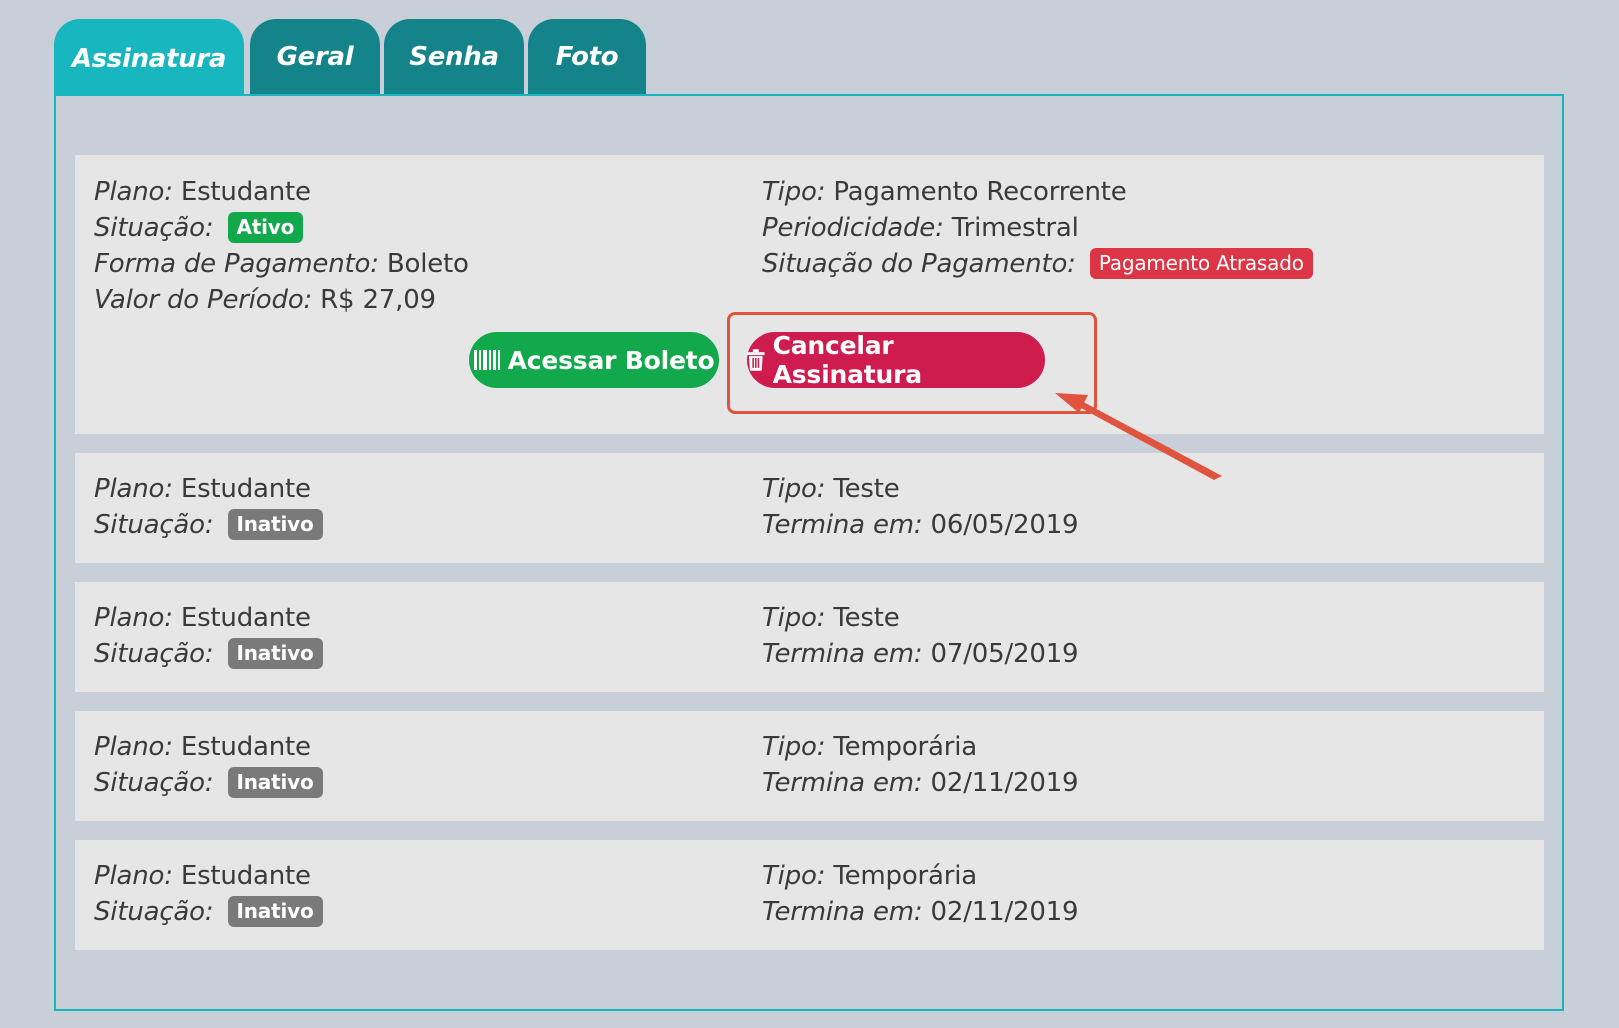 This screenshot has height=1028, width=1619. I want to click on tab-senha: Senha, so click(454, 57).